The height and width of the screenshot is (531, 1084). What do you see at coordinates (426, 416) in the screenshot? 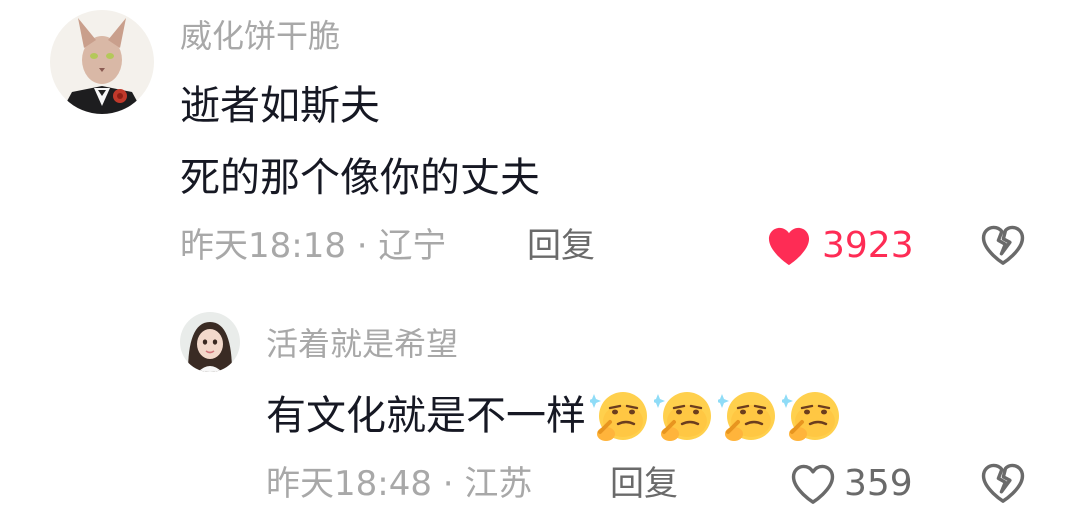
I see `reply-text: 有文化就是不一样` at bounding box center [426, 416].